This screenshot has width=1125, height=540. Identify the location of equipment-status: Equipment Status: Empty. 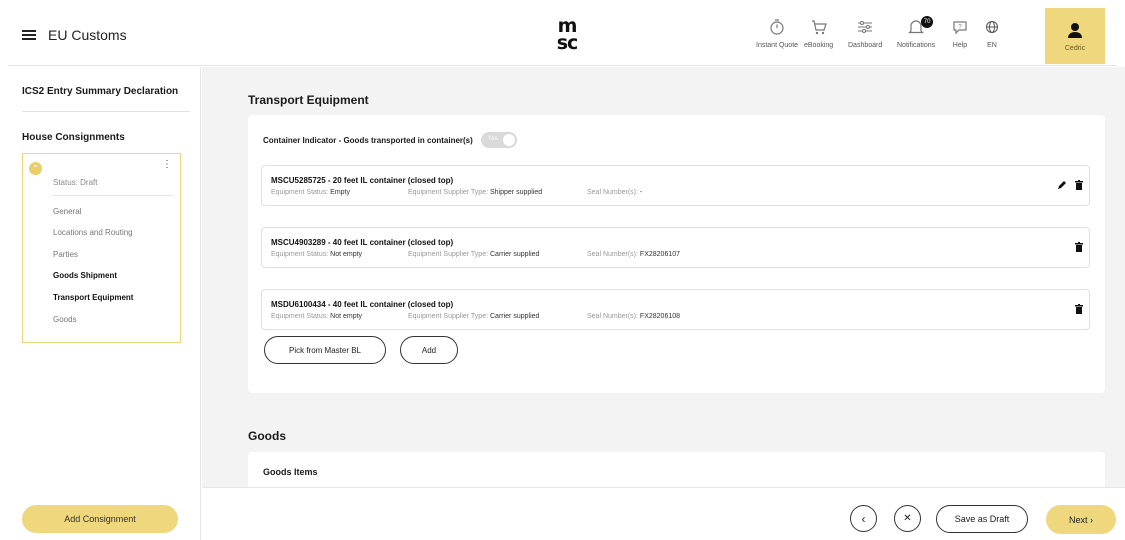
(310, 192).